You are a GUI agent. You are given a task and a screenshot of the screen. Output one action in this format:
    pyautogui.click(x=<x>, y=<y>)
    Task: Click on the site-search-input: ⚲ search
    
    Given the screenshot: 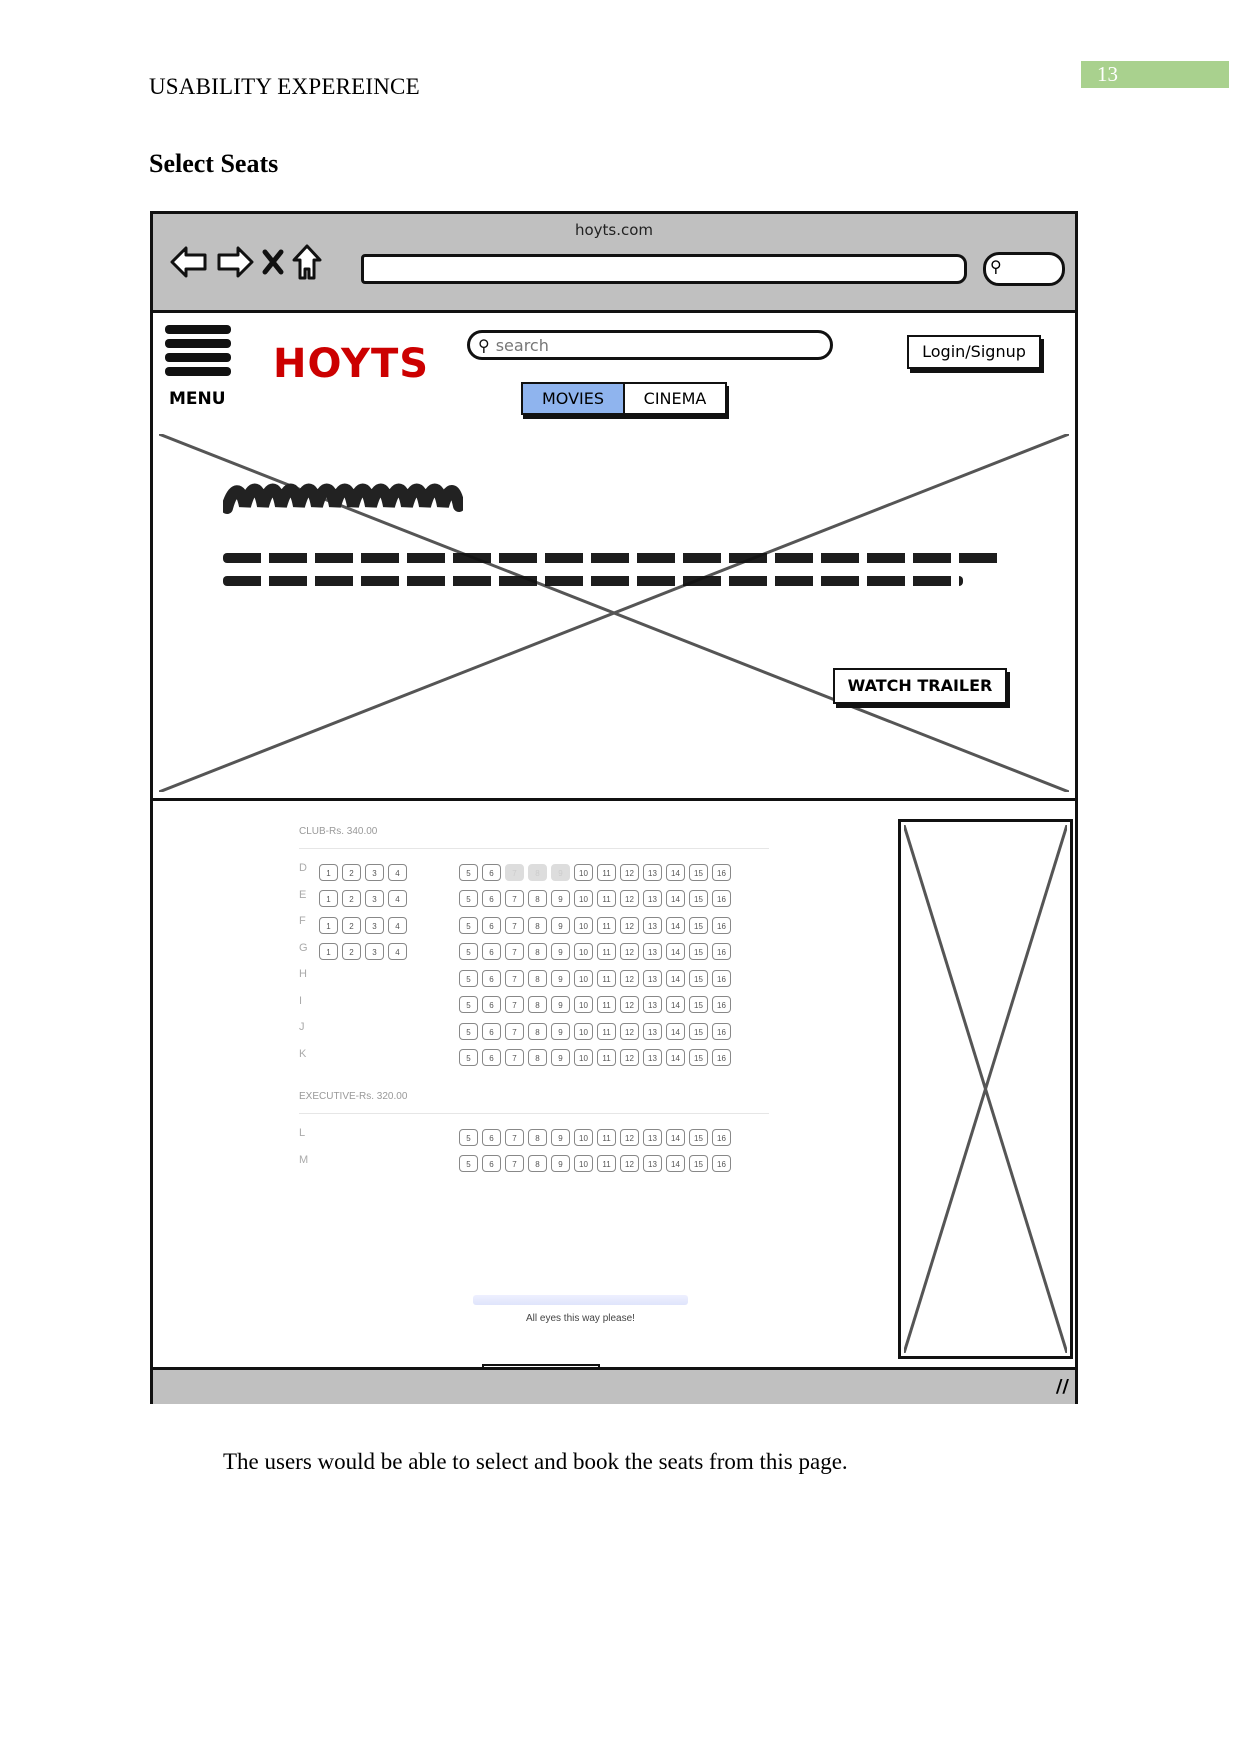 What is the action you would take?
    pyautogui.click(x=650, y=345)
    